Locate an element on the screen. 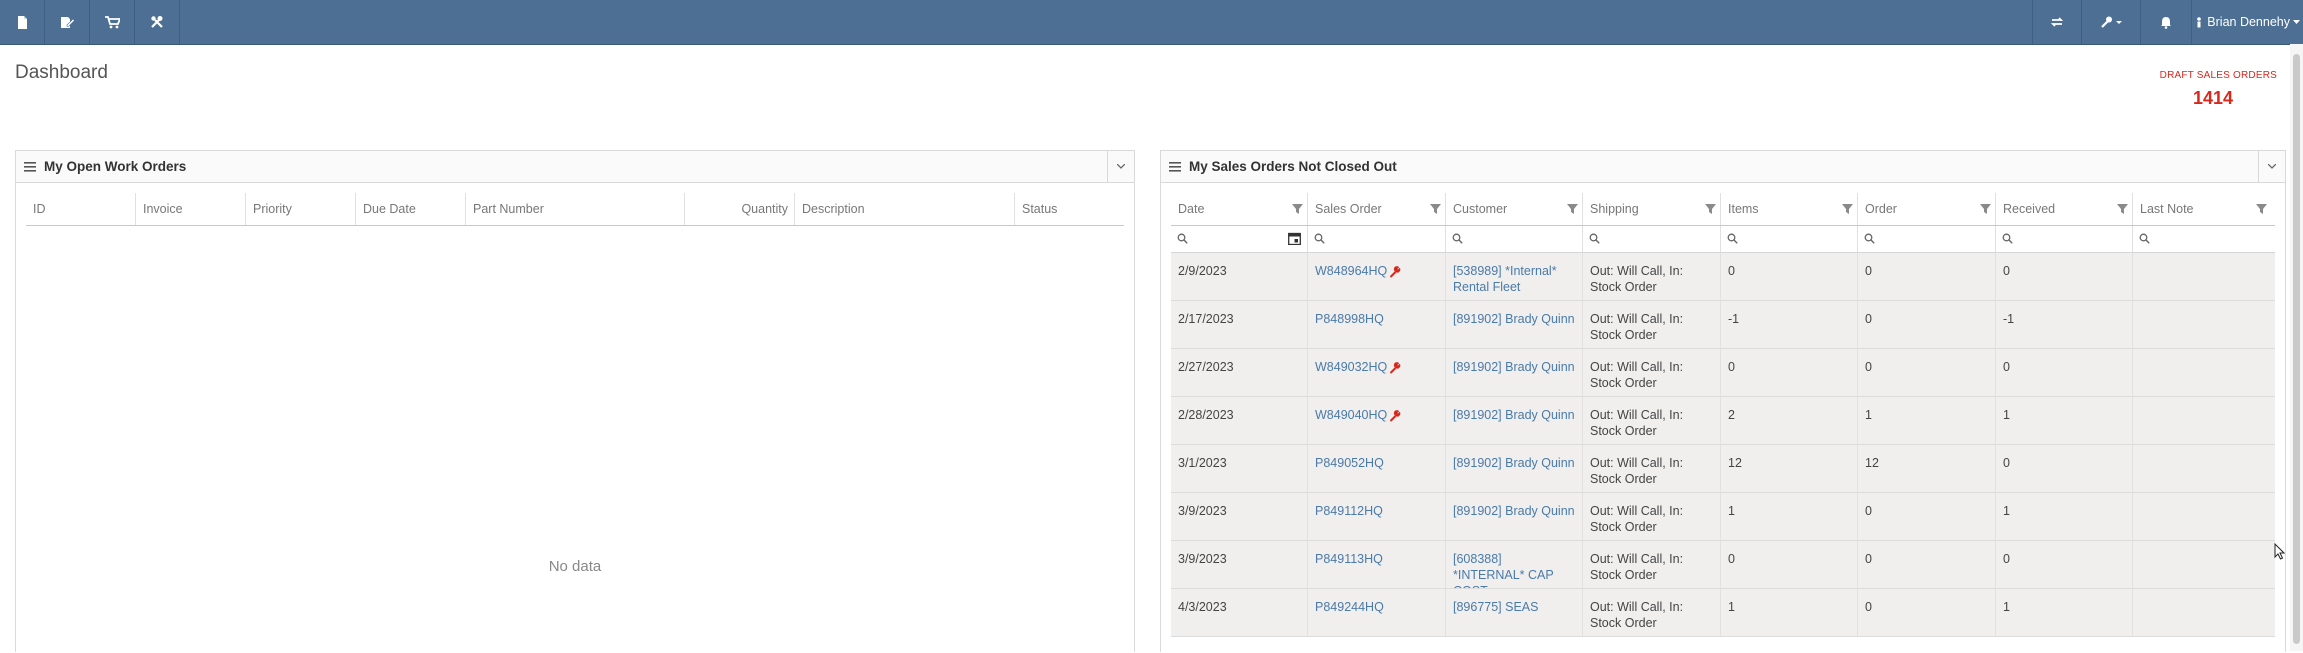 This screenshot has width=2303, height=653. sales-order-link: P849112HQ is located at coordinates (1349, 511).